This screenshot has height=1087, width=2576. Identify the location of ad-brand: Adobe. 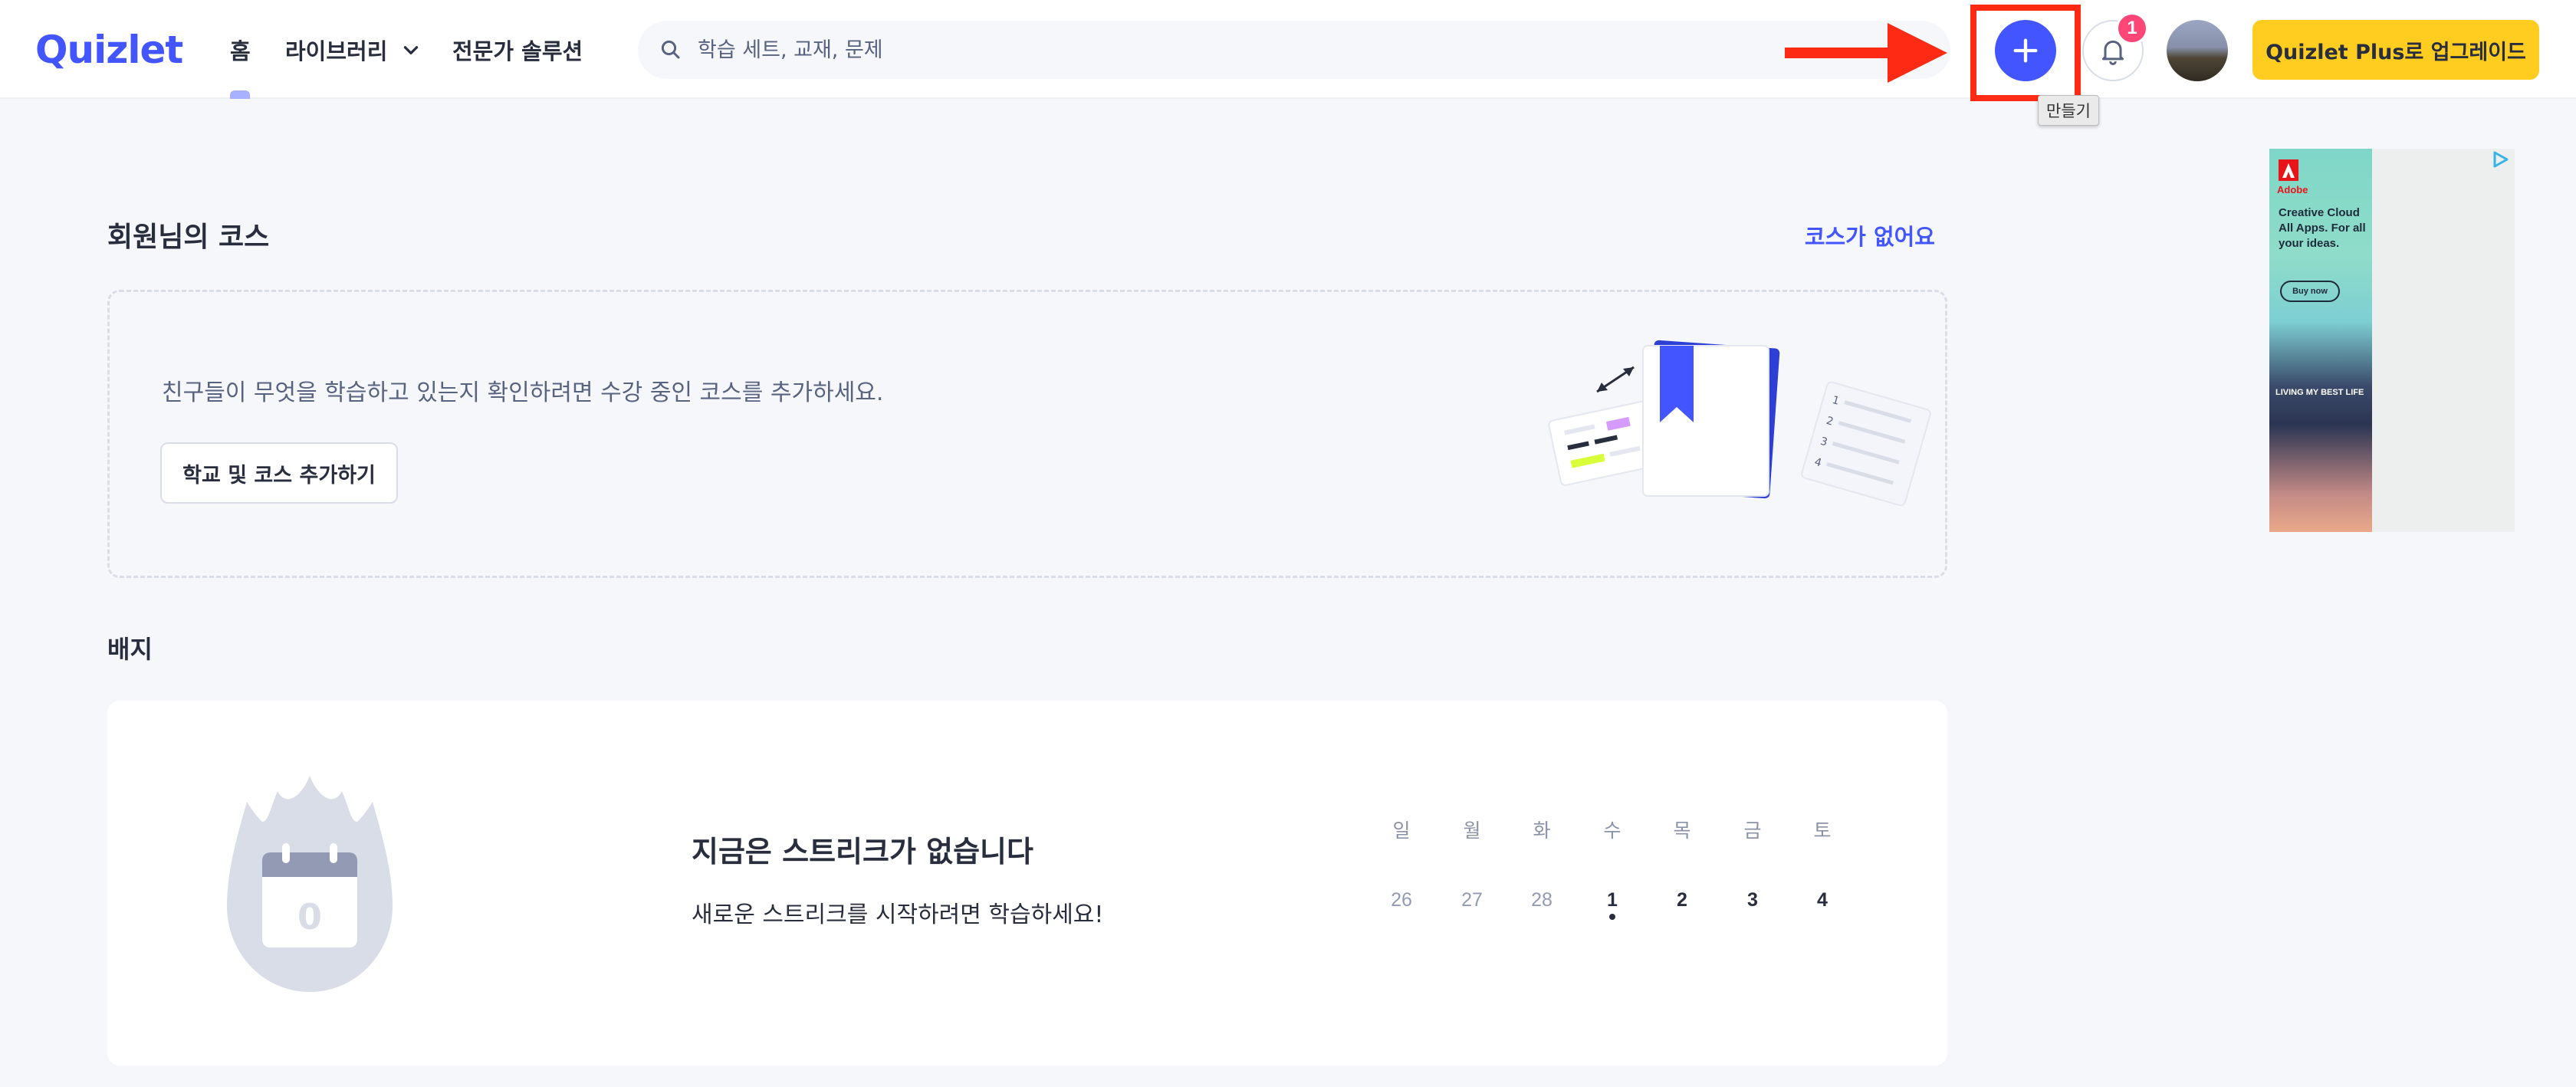
(2293, 189).